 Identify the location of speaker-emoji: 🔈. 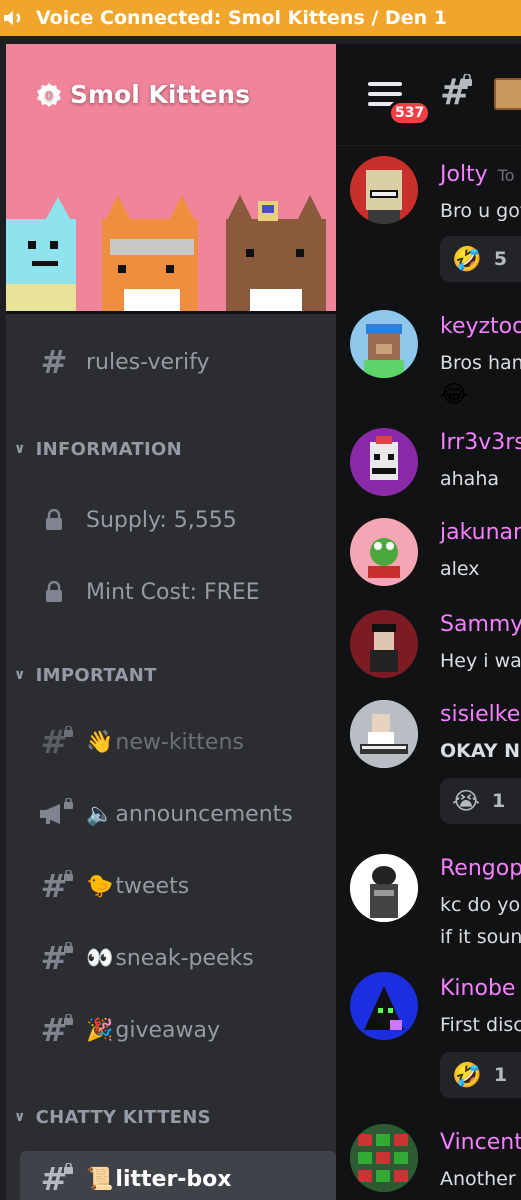
(100, 814).